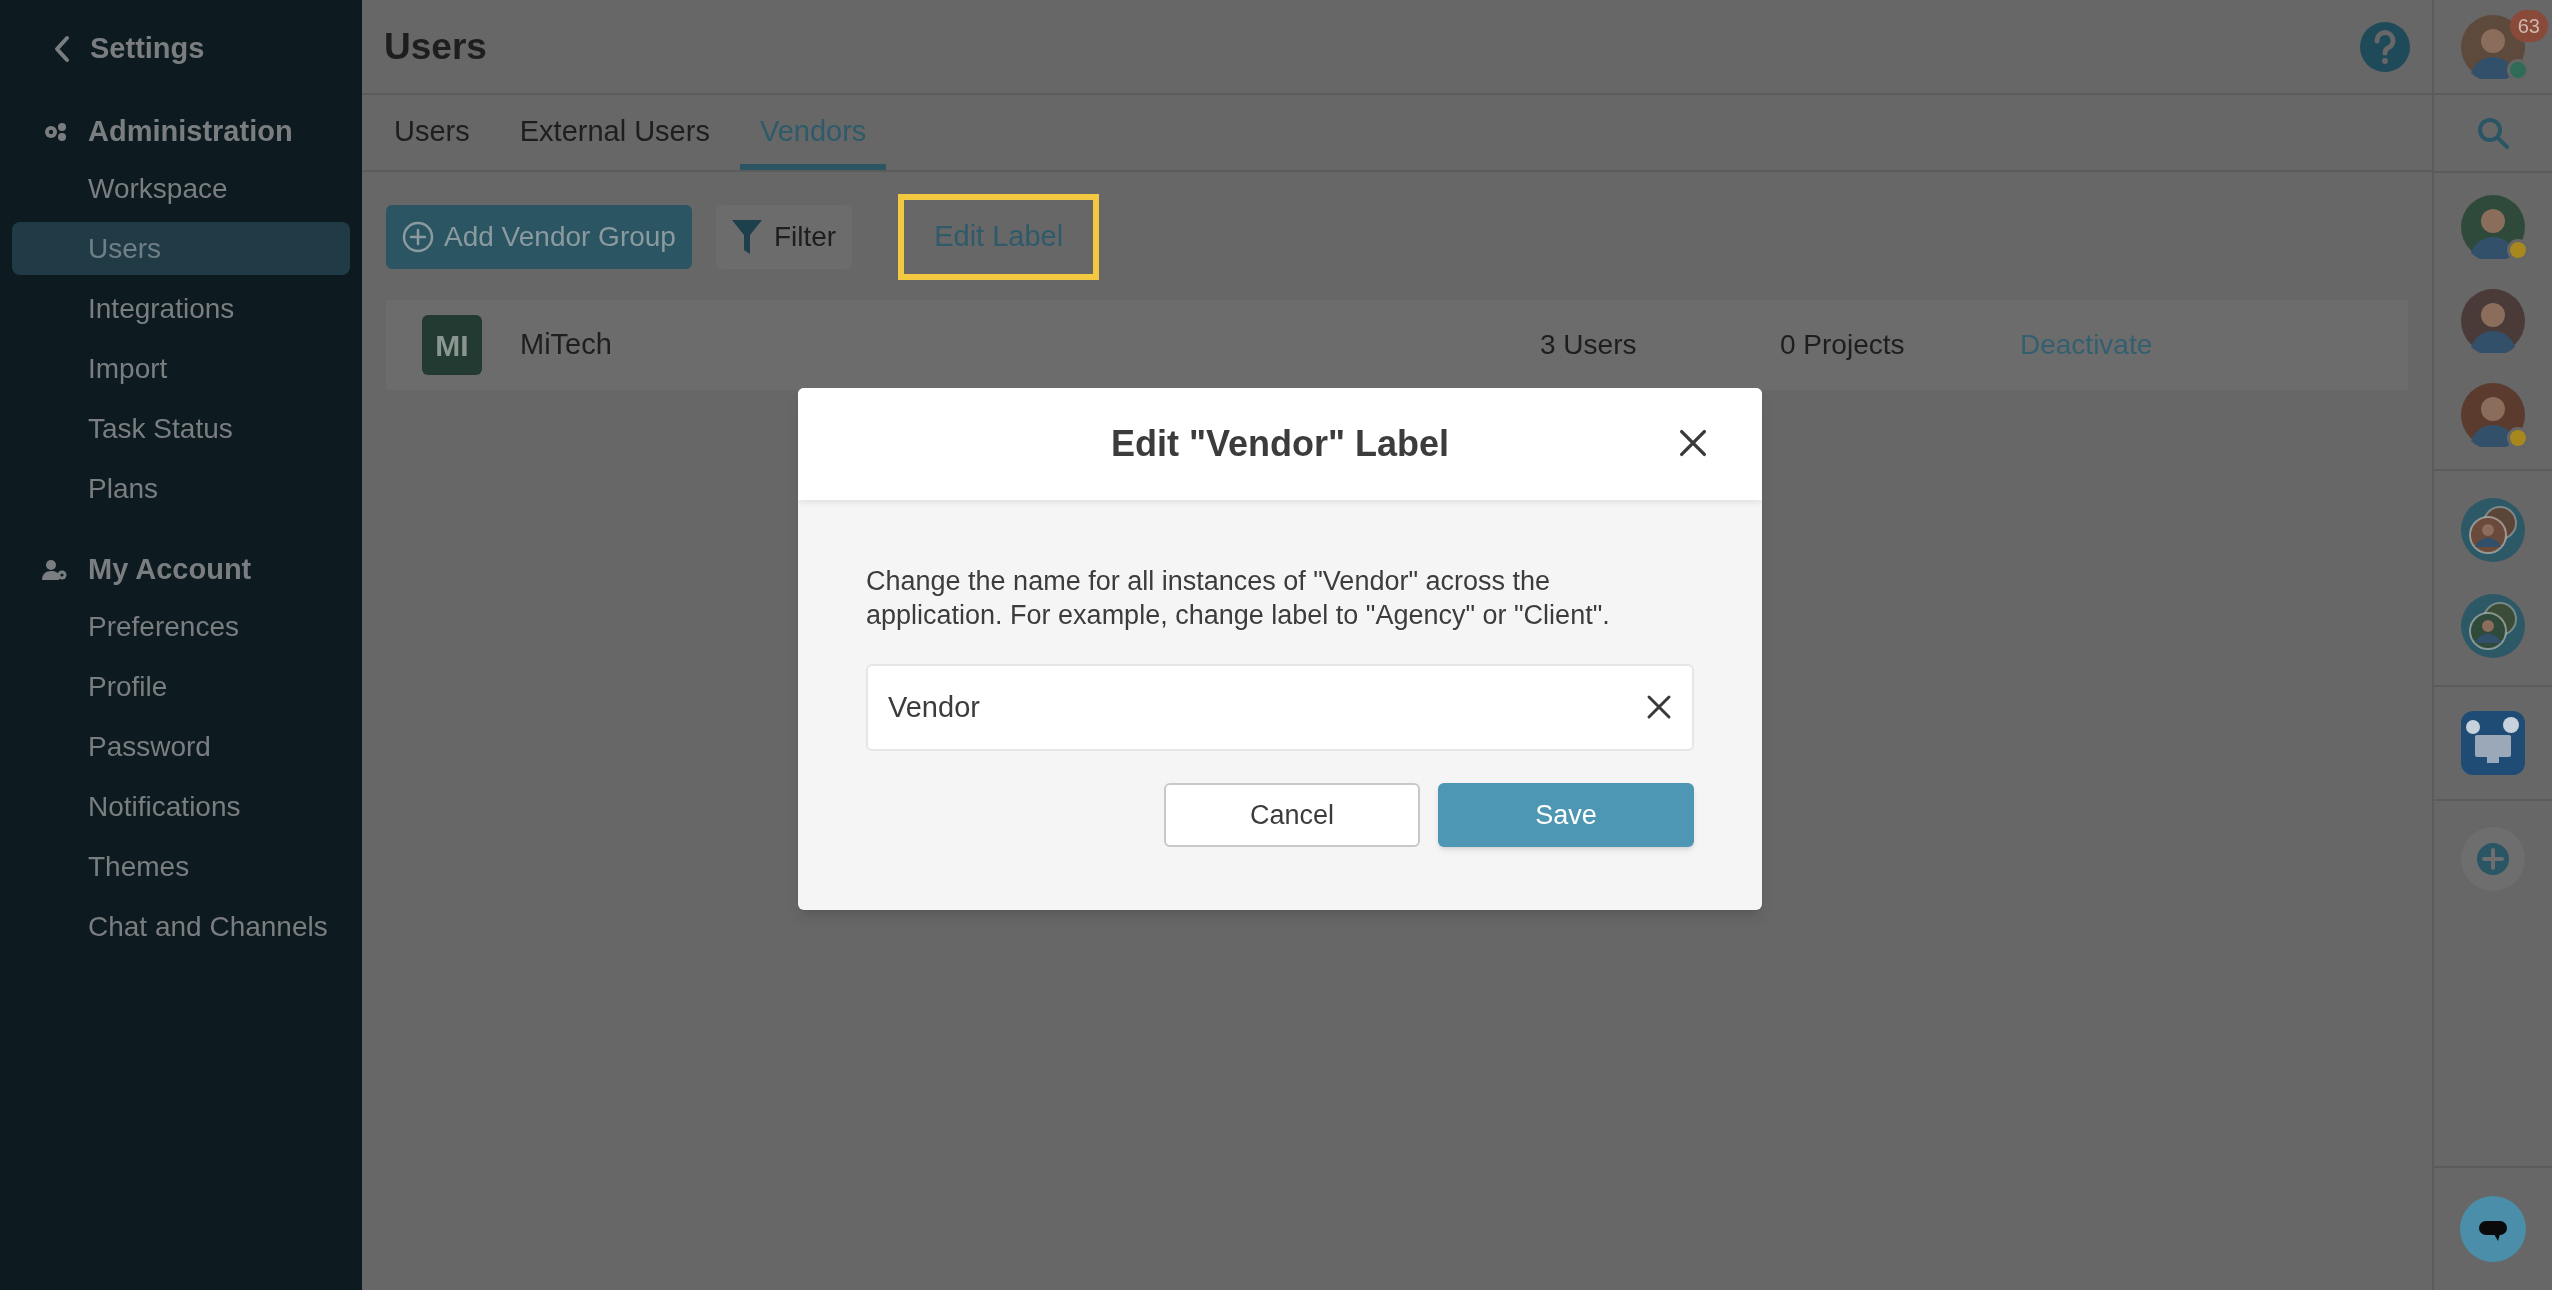  Describe the element at coordinates (181, 926) in the screenshot. I see `sidebar-item: Chat and Channels` at that location.